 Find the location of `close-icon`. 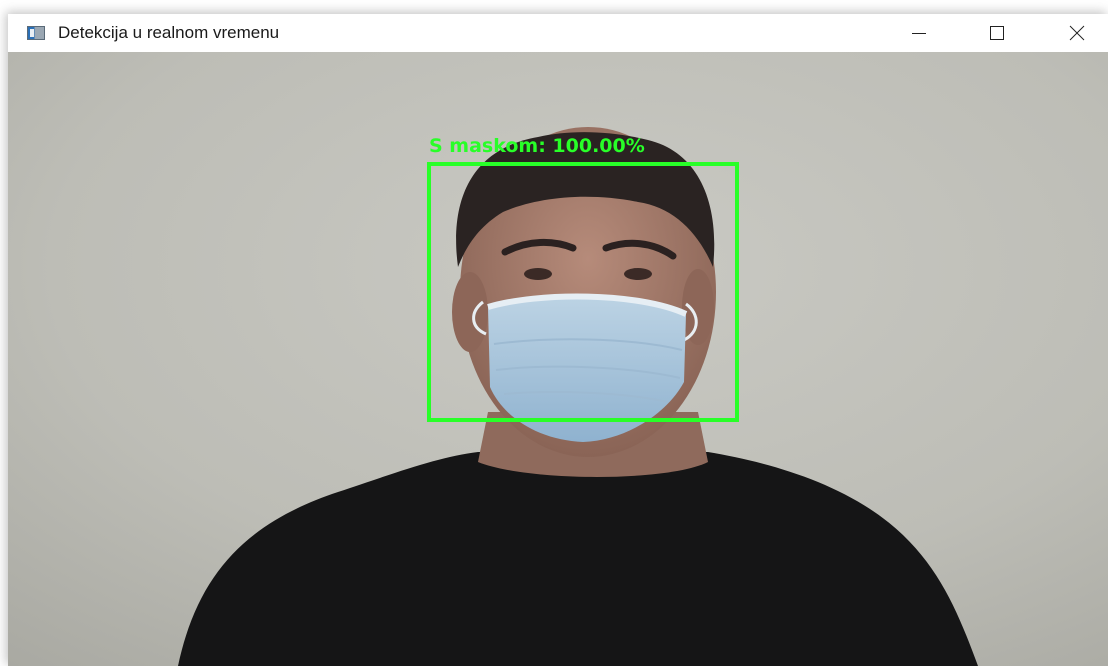

close-icon is located at coordinates (1077, 33).